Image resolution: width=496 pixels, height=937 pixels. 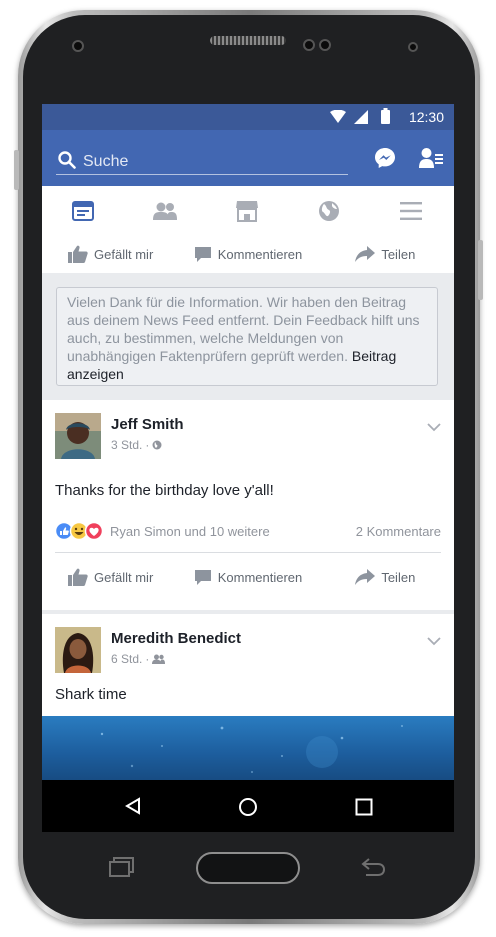 I want to click on status-time: 12:30, so click(x=426, y=117).